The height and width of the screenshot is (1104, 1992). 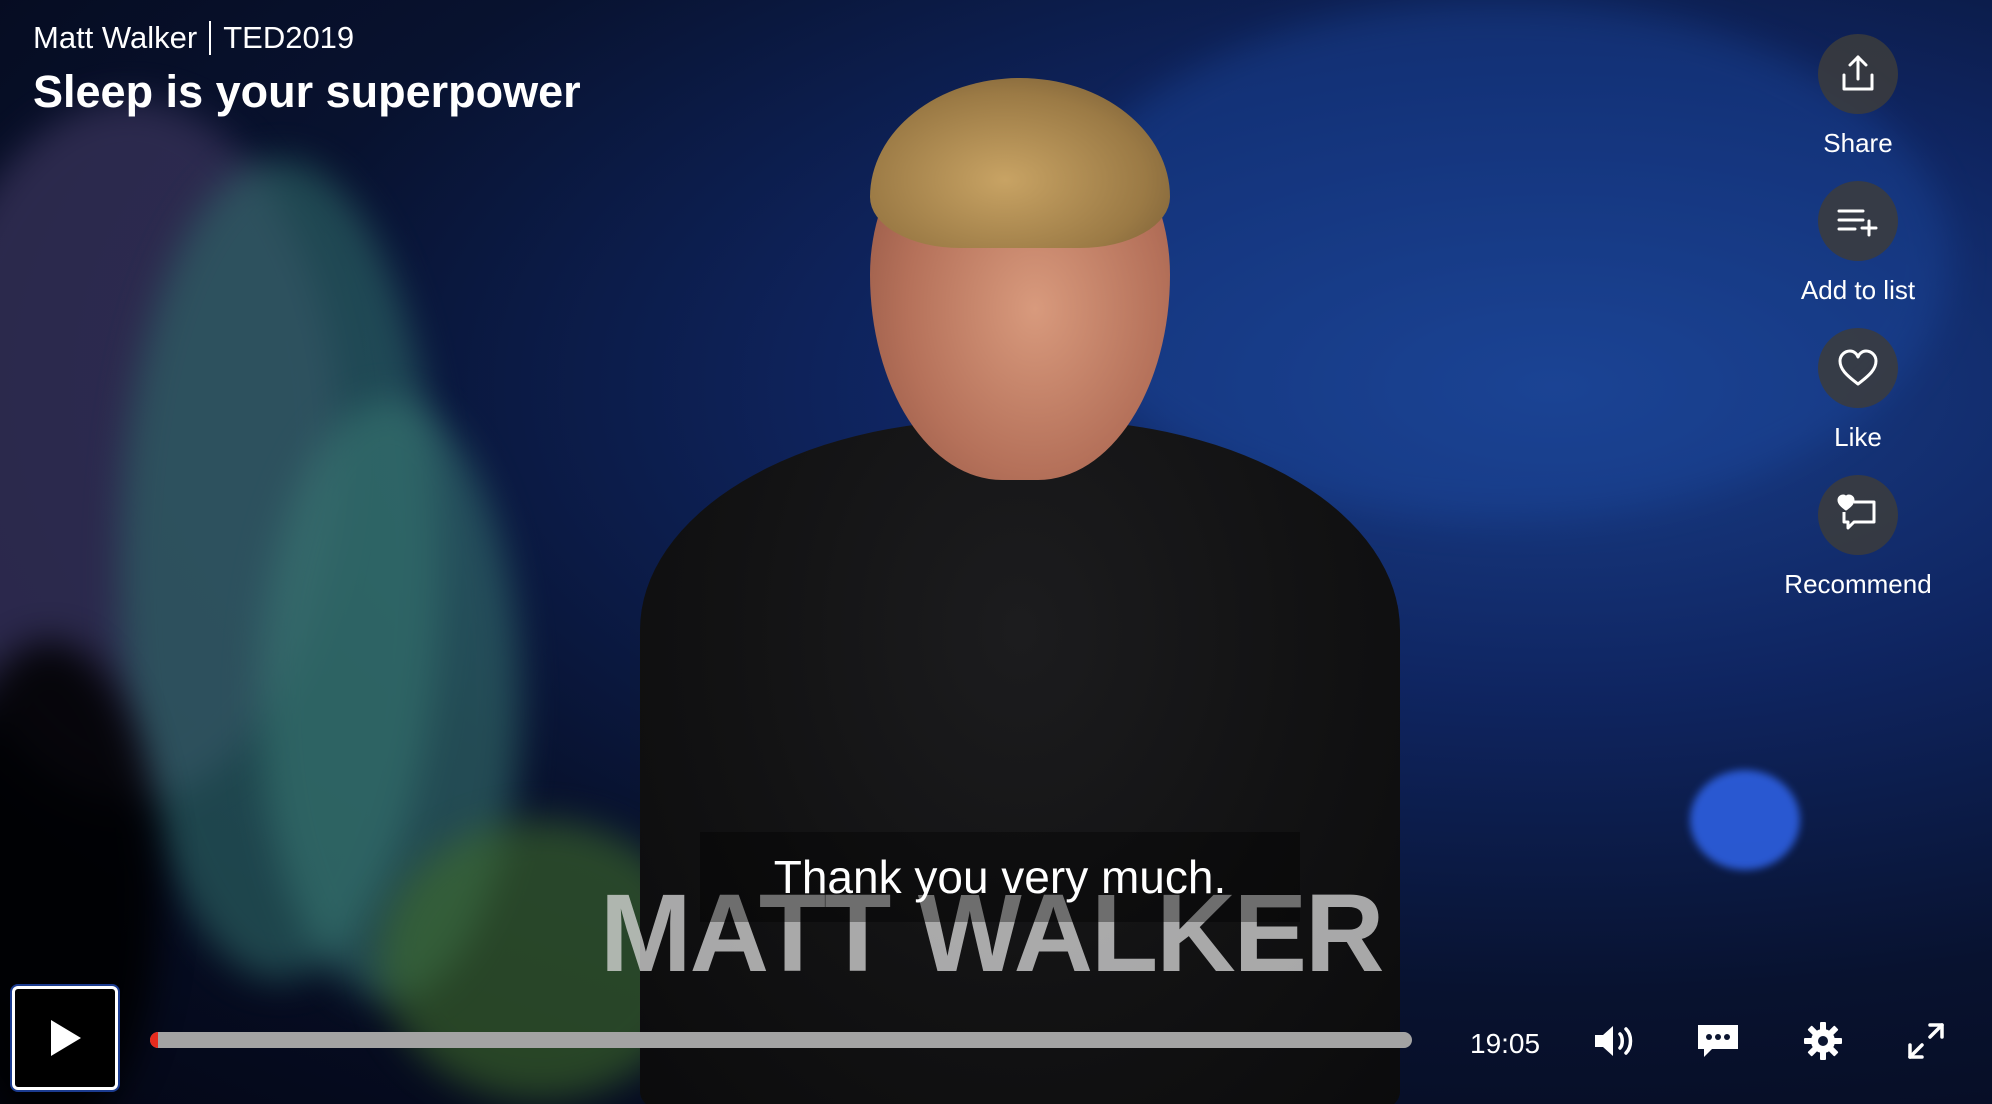 I want to click on play-button, so click(x=65, y=1038).